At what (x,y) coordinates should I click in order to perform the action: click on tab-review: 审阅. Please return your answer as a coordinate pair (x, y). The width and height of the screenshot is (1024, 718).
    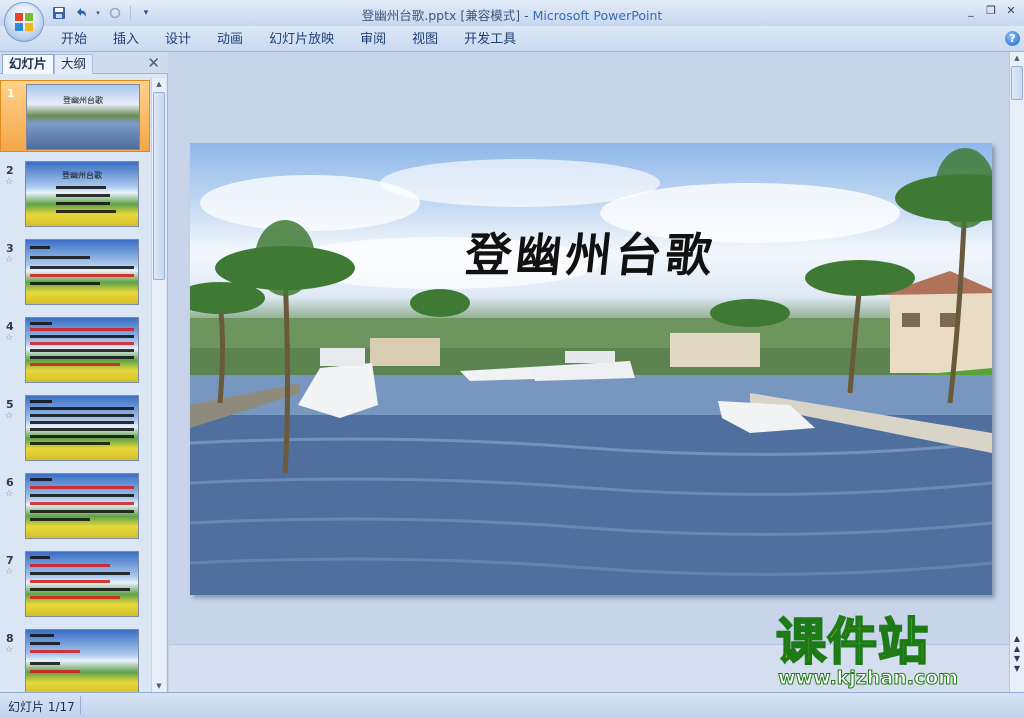
    Looking at the image, I should click on (373, 40).